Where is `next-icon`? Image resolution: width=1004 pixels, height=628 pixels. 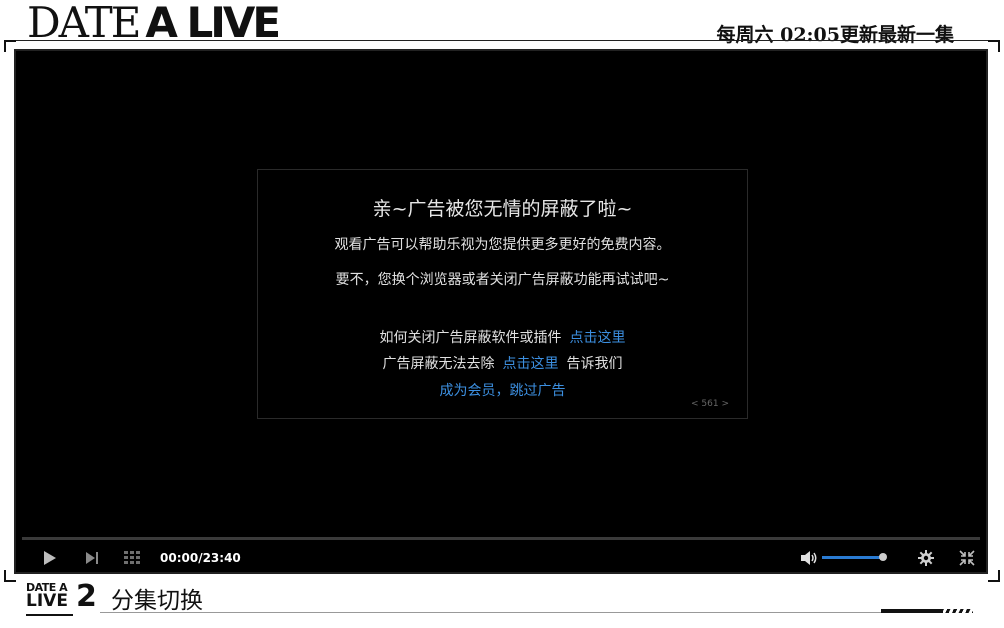
next-icon is located at coordinates (92, 557).